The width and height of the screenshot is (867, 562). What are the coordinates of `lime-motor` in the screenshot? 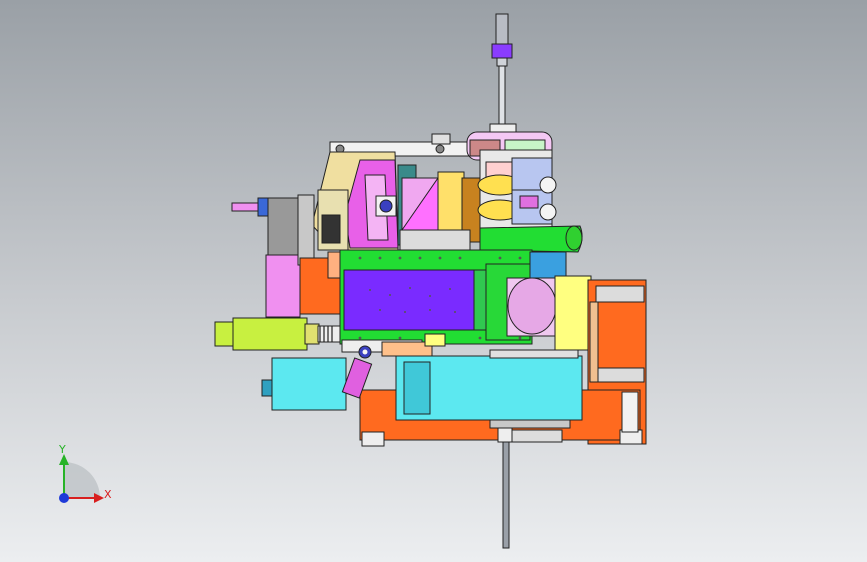 It's located at (277, 334).